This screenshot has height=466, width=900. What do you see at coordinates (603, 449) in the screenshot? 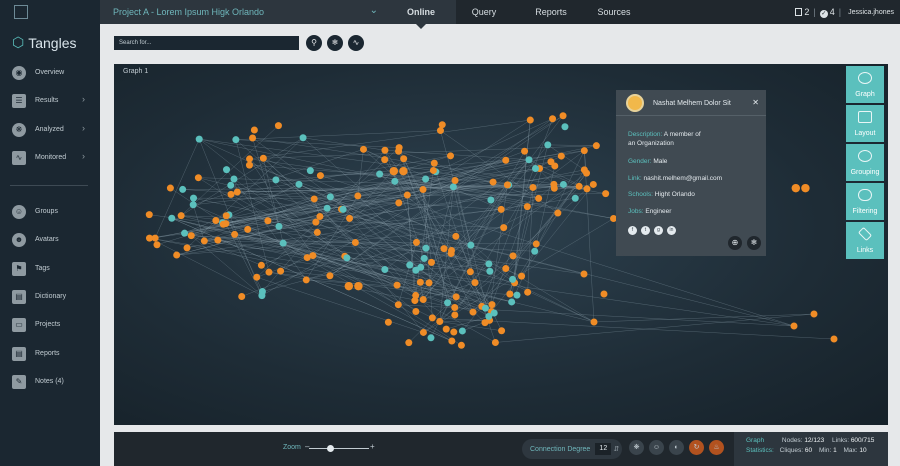
I see `connection-degree-input: 12` at bounding box center [603, 449].